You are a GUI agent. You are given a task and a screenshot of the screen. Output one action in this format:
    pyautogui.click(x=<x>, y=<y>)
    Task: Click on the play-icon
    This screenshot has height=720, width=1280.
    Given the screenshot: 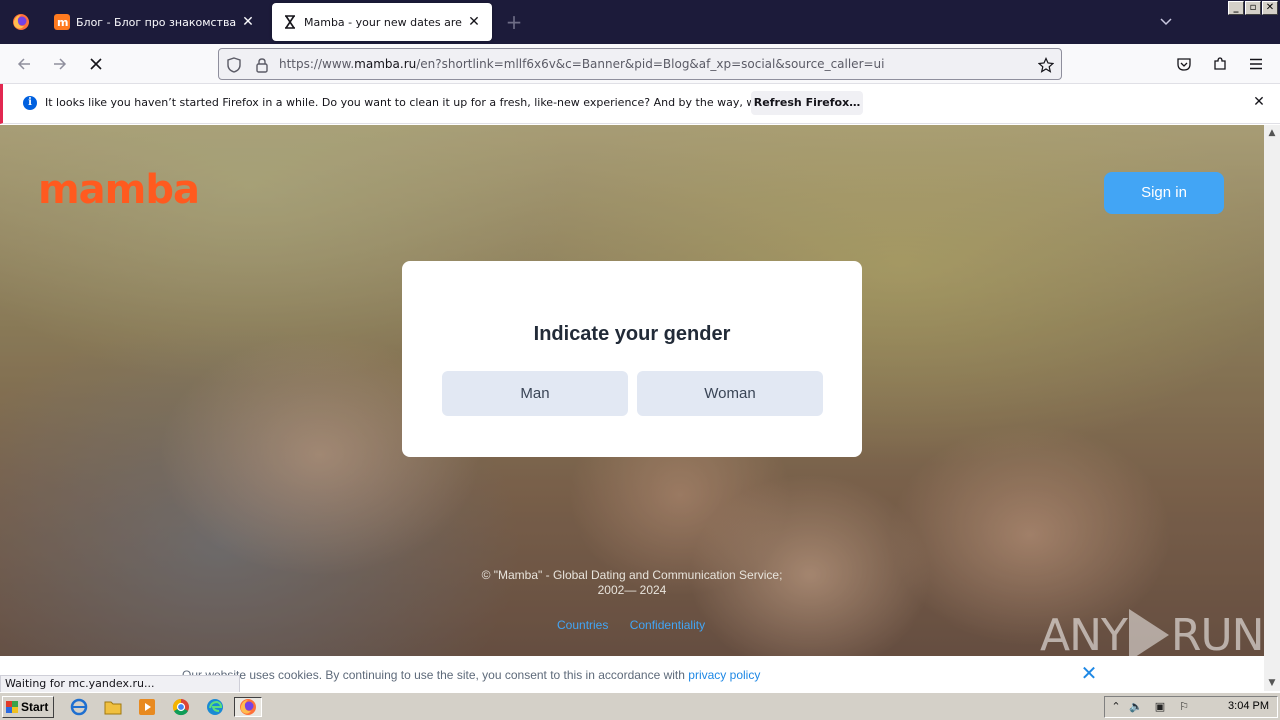 What is the action you would take?
    pyautogui.click(x=1148, y=635)
    